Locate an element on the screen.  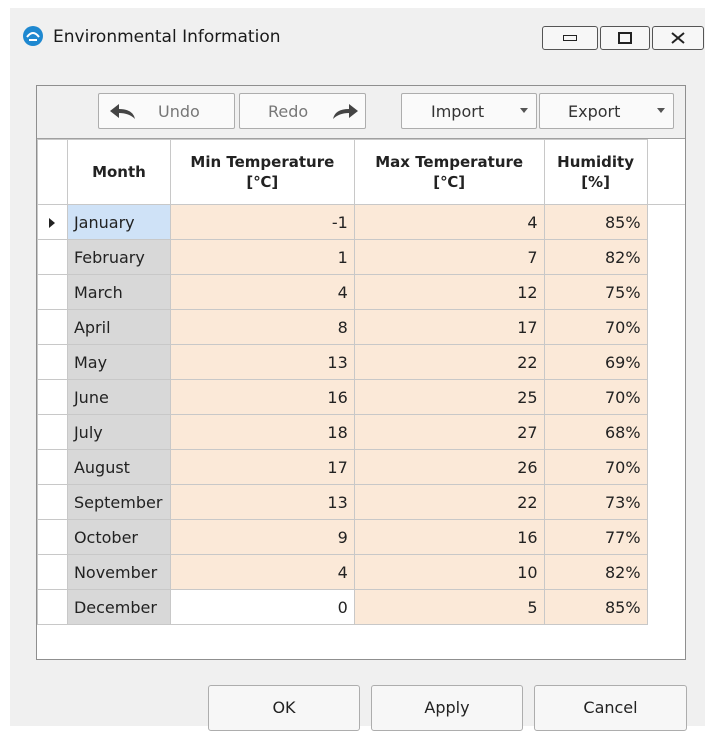
table-row: May 13 22 69% is located at coordinates (361, 362).